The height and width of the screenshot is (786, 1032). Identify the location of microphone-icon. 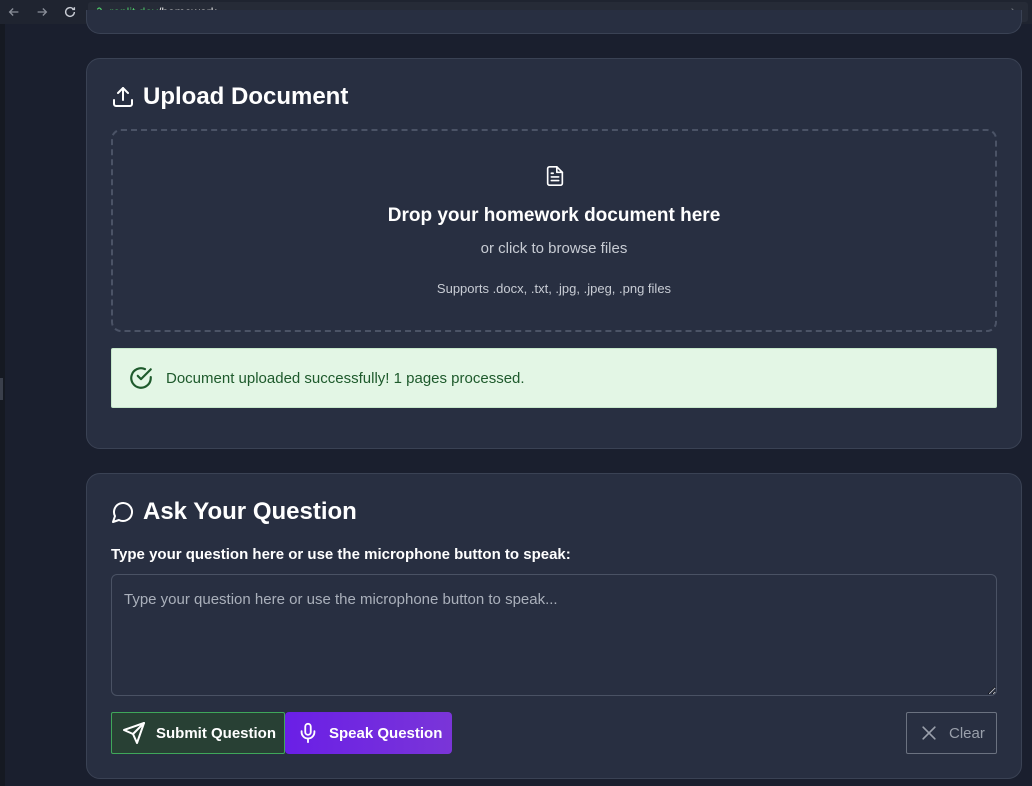
(308, 733).